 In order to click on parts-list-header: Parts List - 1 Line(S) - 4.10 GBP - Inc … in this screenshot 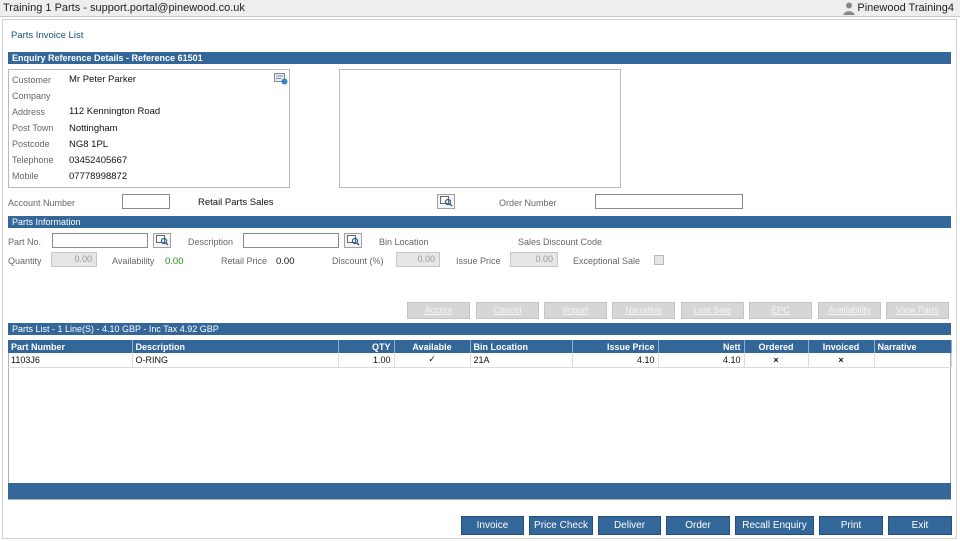, I will do `click(479, 329)`.